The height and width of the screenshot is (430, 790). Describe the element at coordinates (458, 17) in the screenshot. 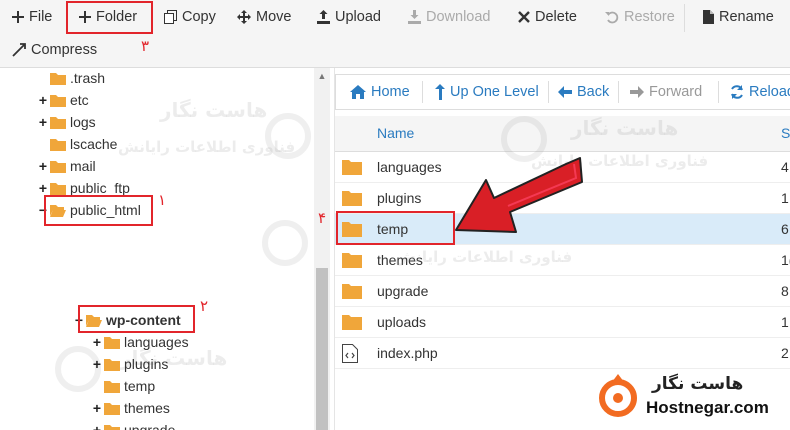

I see `download-label: Download` at that location.